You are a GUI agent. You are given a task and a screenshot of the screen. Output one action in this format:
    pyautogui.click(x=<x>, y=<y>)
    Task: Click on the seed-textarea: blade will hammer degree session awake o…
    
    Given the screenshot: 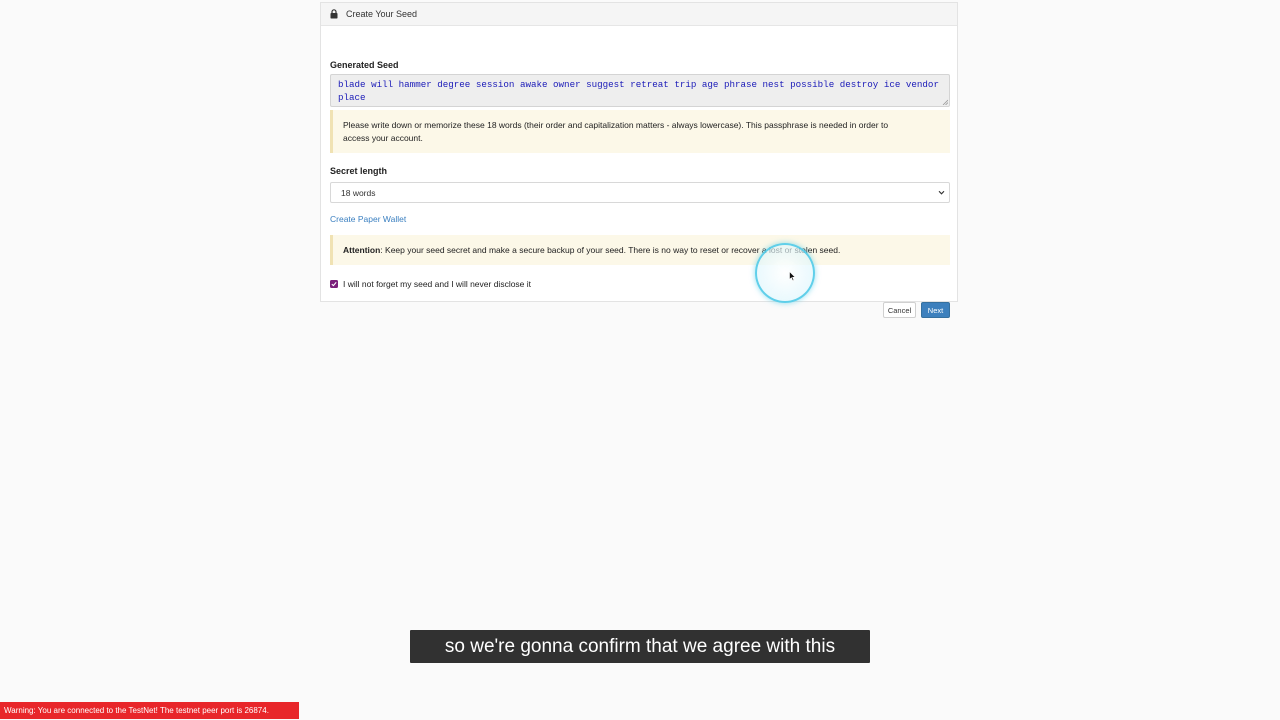 What is the action you would take?
    pyautogui.click(x=640, y=90)
    